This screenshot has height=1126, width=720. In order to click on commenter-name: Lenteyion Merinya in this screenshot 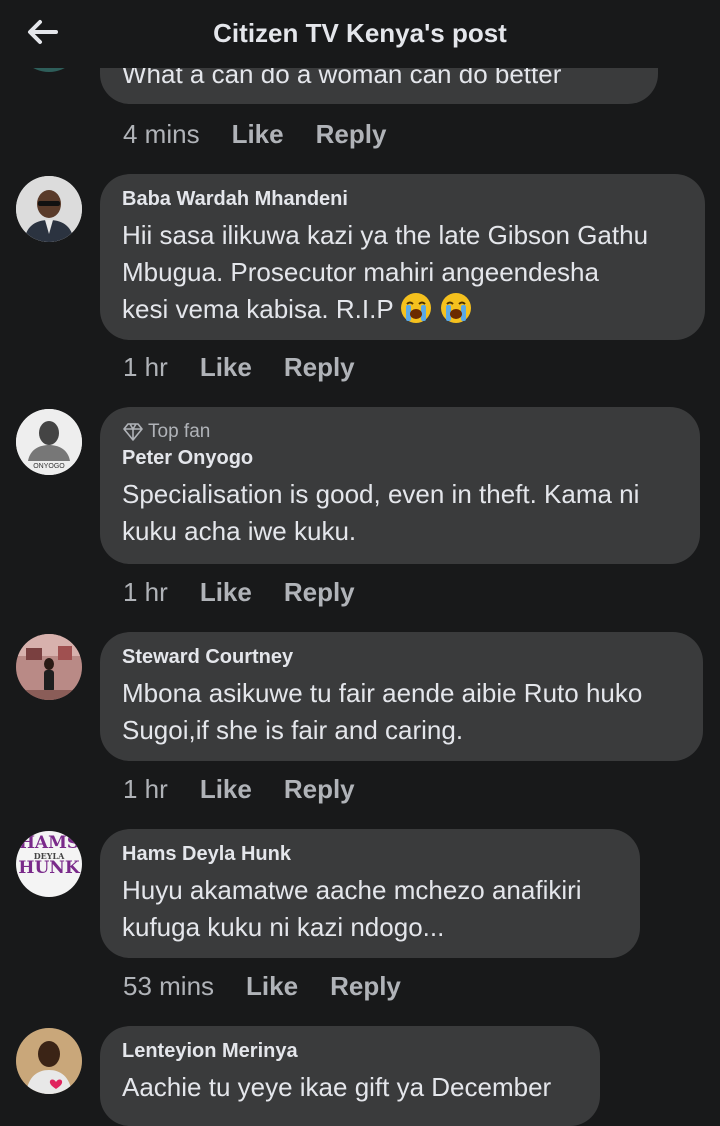, I will do `click(350, 1051)`.